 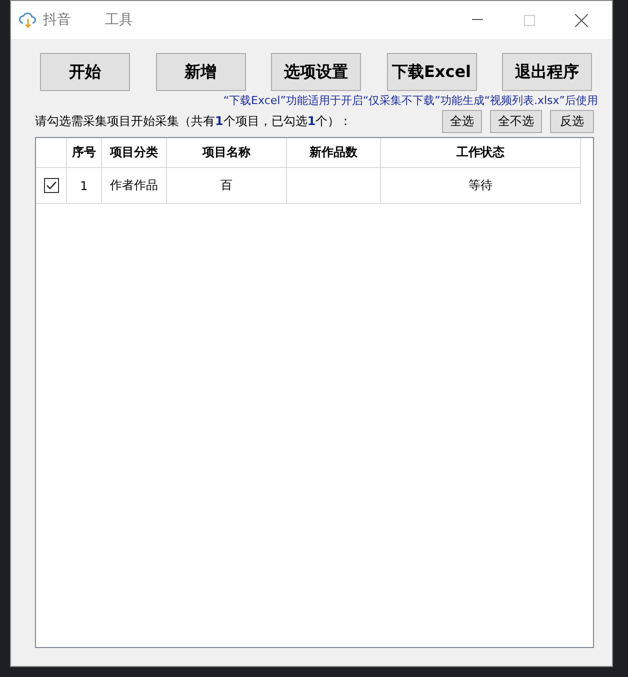 What do you see at coordinates (477, 20) in the screenshot?
I see `minimize-icon` at bounding box center [477, 20].